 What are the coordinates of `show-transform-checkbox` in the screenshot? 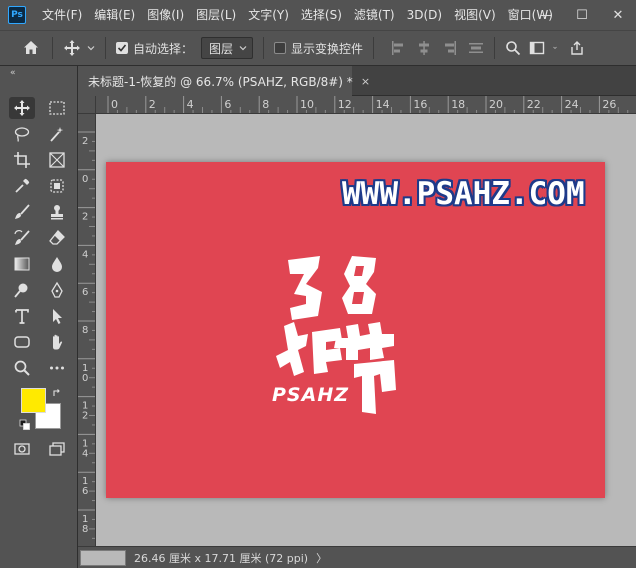 It's located at (280, 48).